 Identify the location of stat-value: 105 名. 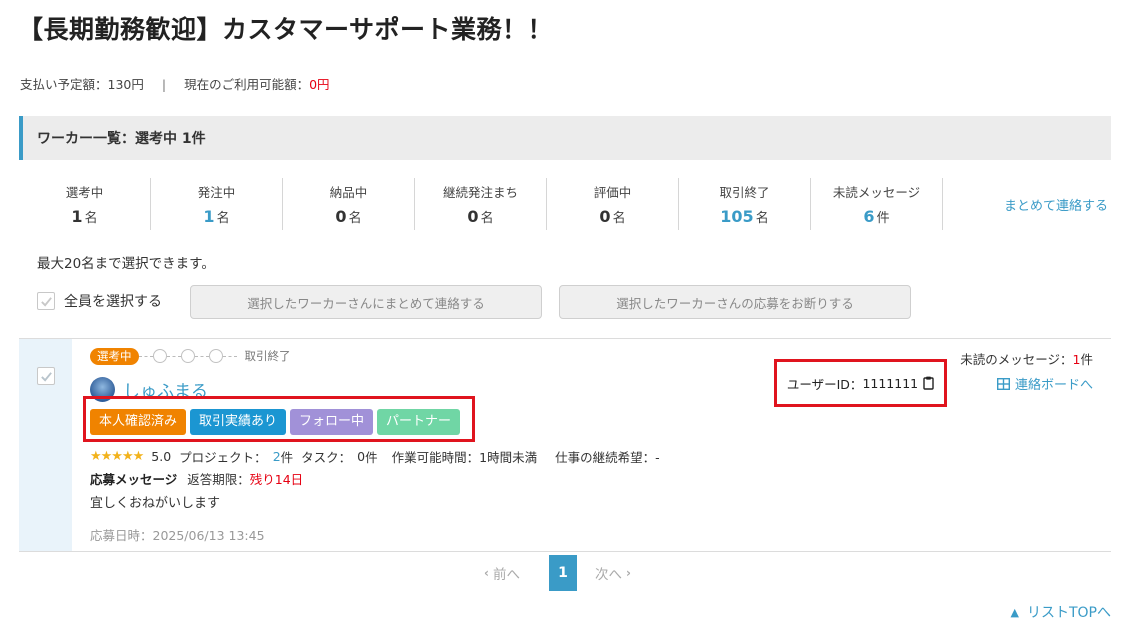
(744, 216).